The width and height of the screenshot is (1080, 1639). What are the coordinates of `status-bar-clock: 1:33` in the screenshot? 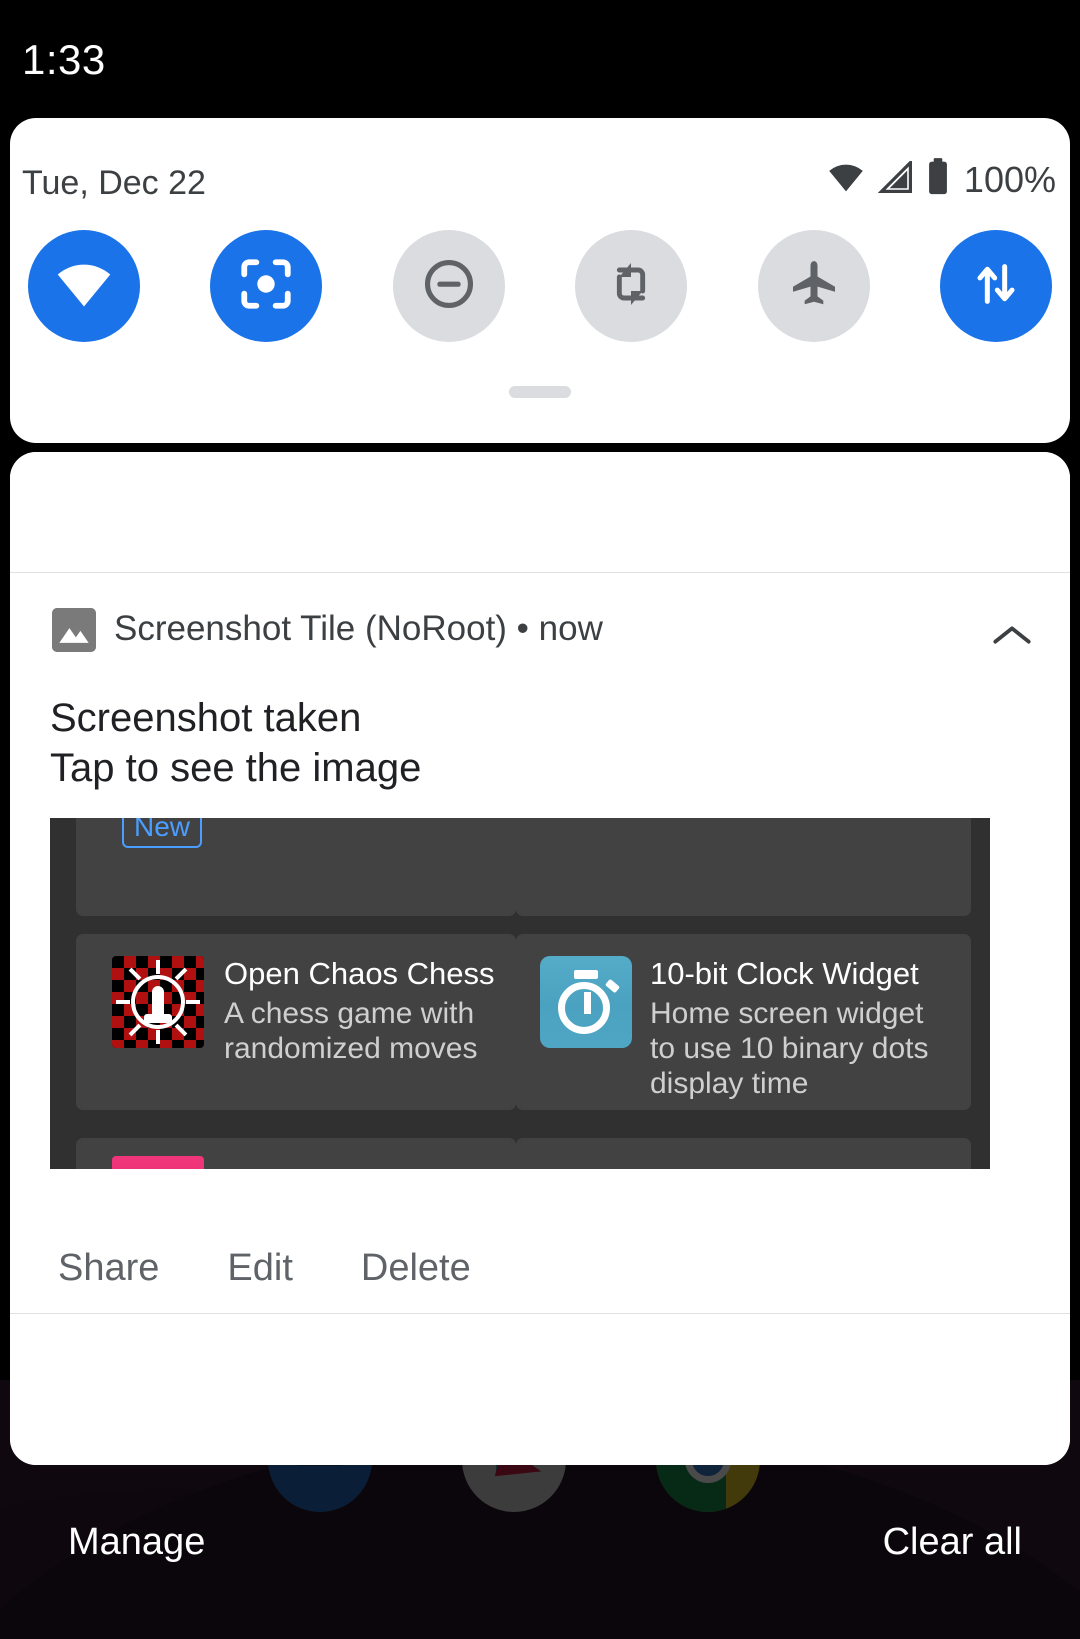 It's located at (64, 59).